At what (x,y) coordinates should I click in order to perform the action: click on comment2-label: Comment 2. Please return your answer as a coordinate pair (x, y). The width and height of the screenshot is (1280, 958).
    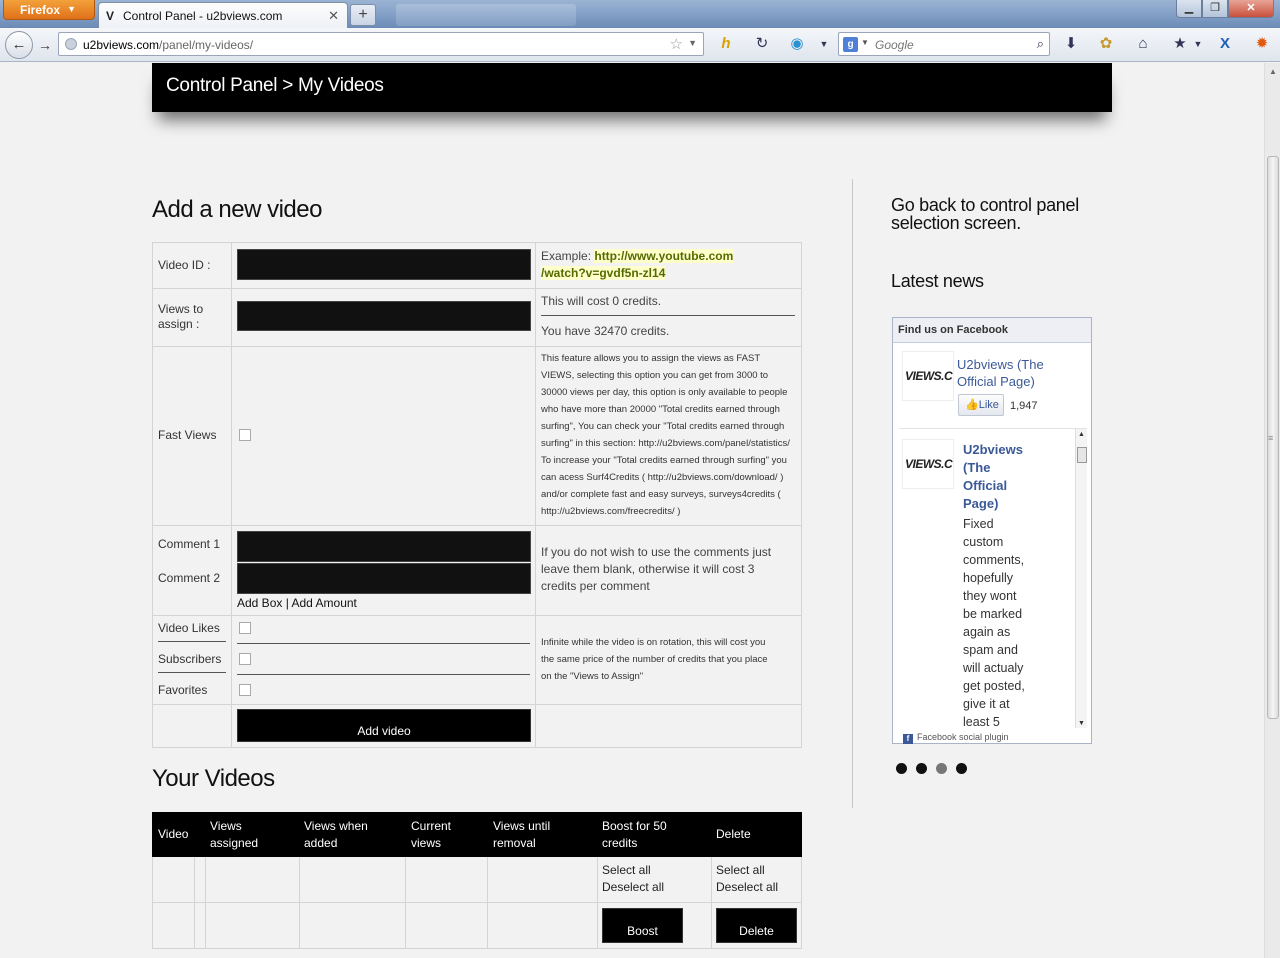
    Looking at the image, I should click on (189, 578).